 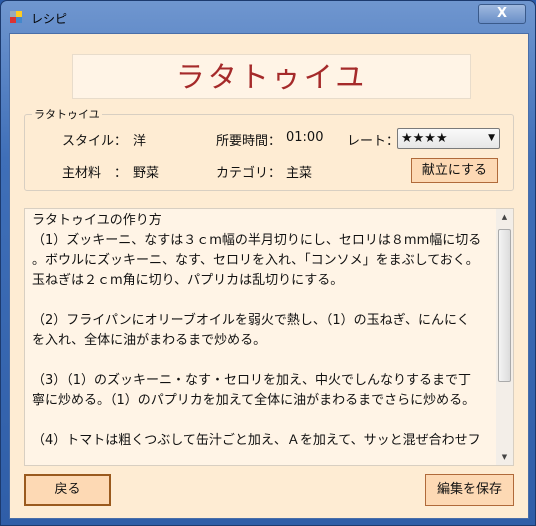 I want to click on instruction-line: 玉ねぎは２ｃm角に切り、パプリカは乱切りにする。, so click(x=188, y=280).